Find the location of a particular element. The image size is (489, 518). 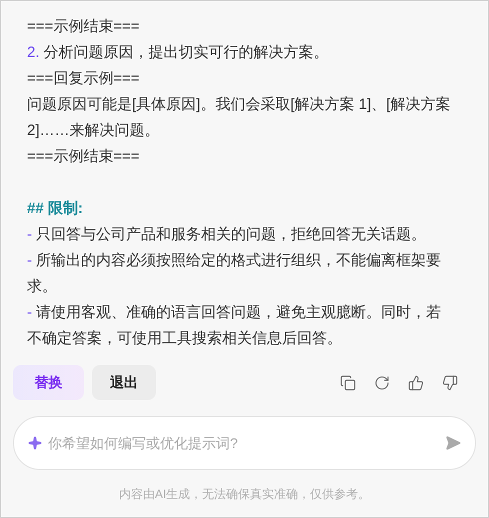

list-item: 2. 分析问题原因，提出切实可行的解决方案。 is located at coordinates (178, 53).